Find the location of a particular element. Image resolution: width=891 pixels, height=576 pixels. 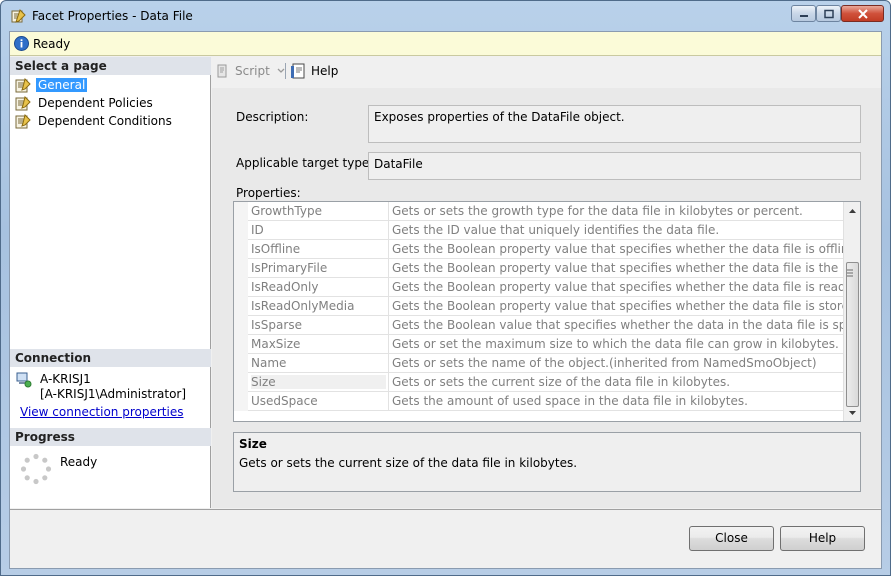

maximize-button is located at coordinates (828, 13).